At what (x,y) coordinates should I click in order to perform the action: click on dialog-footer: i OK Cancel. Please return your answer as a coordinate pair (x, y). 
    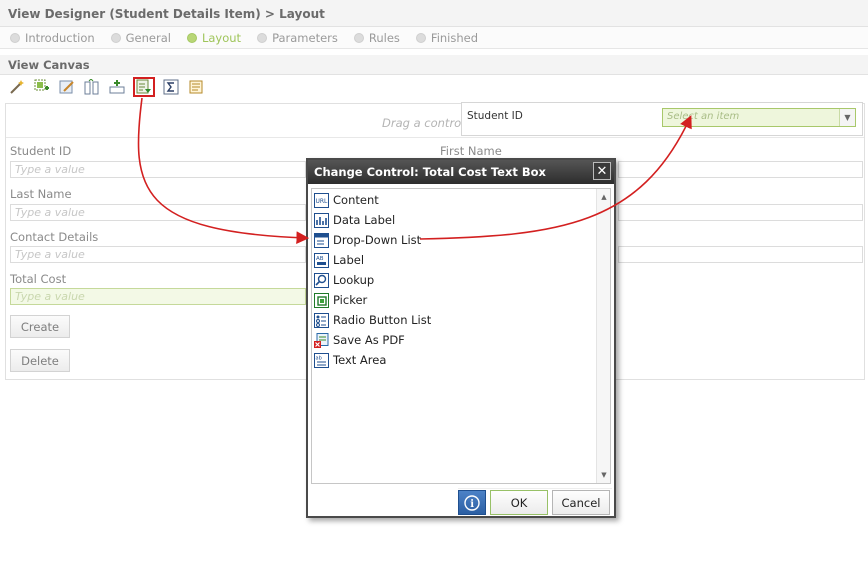
    Looking at the image, I should click on (535, 502).